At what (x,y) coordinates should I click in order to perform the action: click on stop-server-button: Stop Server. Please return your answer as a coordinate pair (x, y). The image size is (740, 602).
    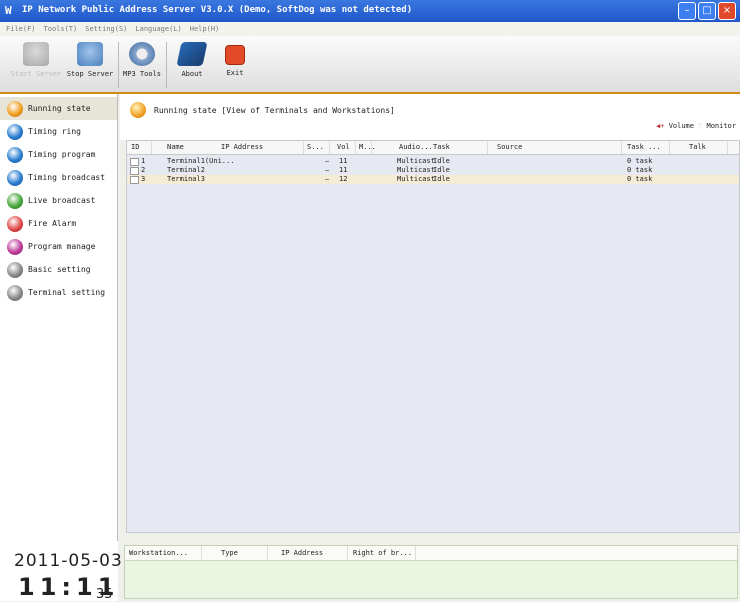
    Looking at the image, I should click on (90, 65).